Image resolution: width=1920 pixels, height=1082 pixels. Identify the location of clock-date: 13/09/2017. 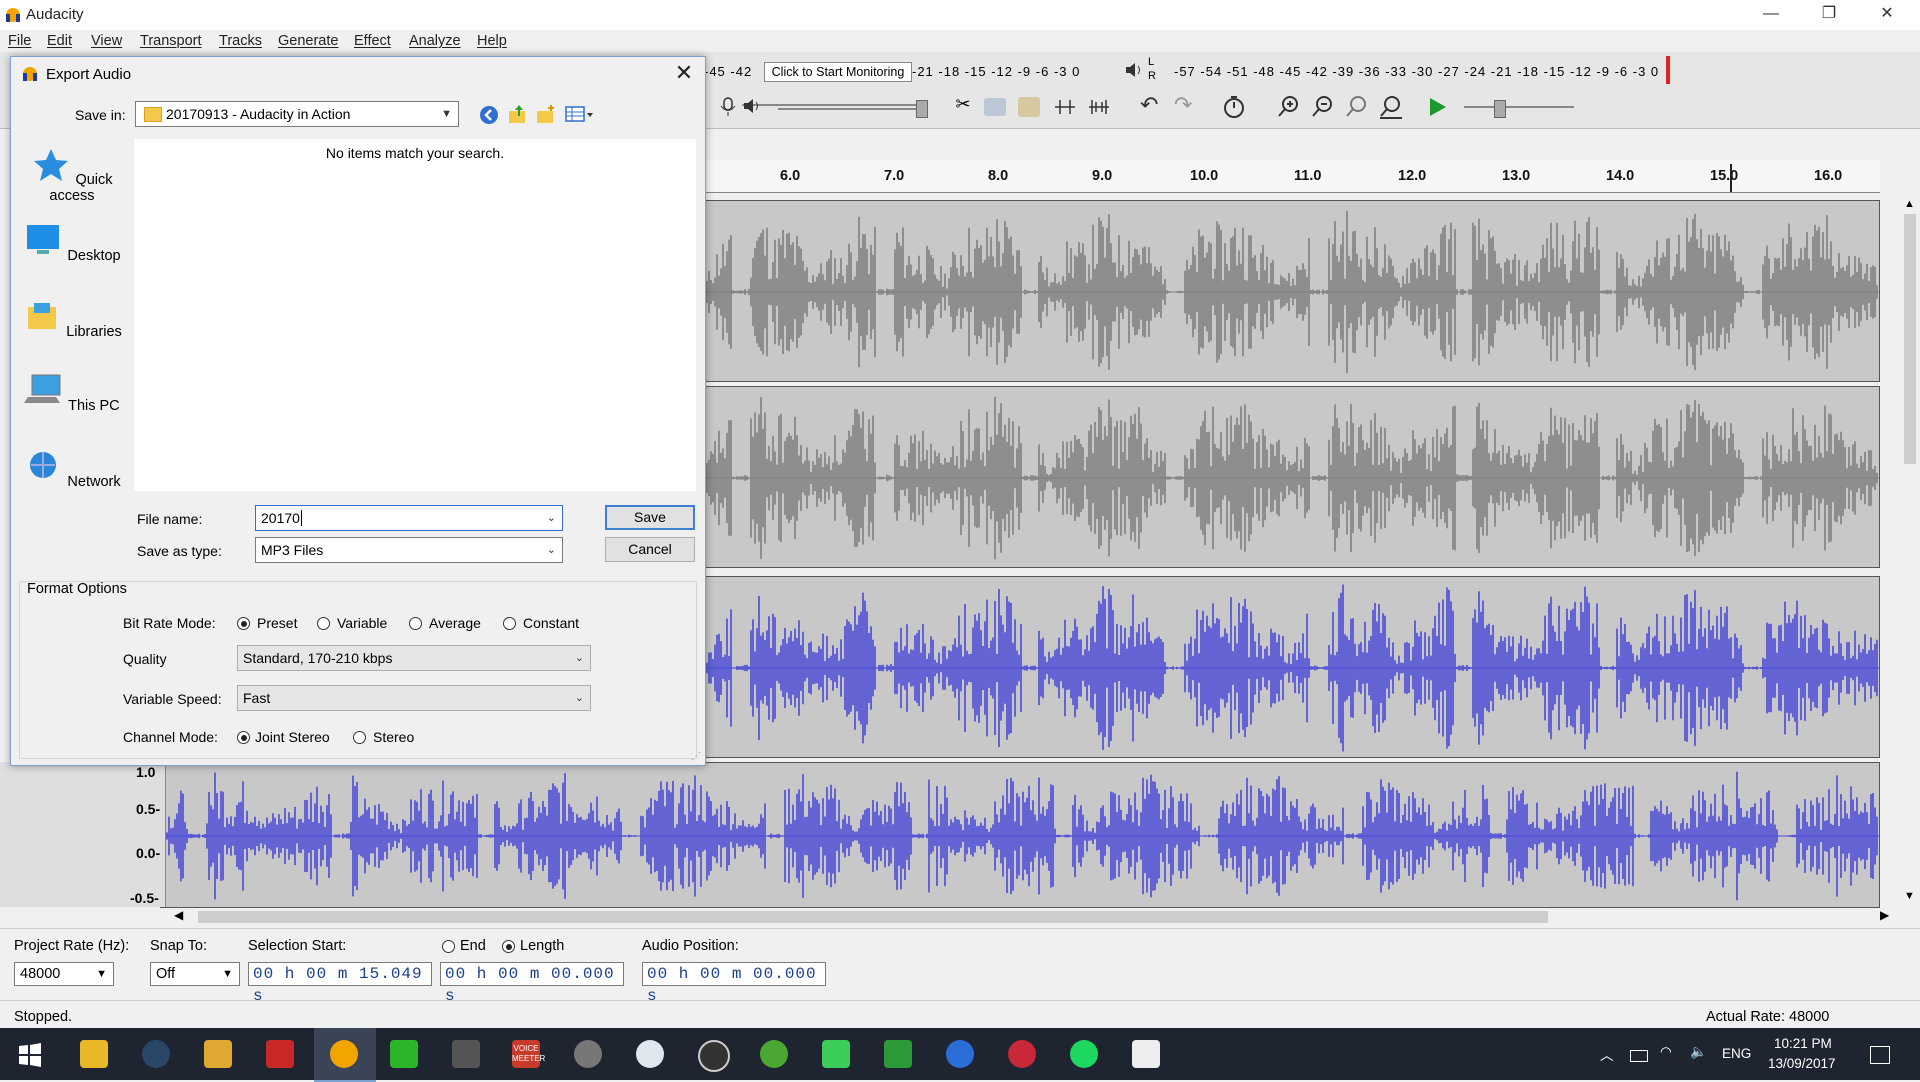
(1802, 1063).